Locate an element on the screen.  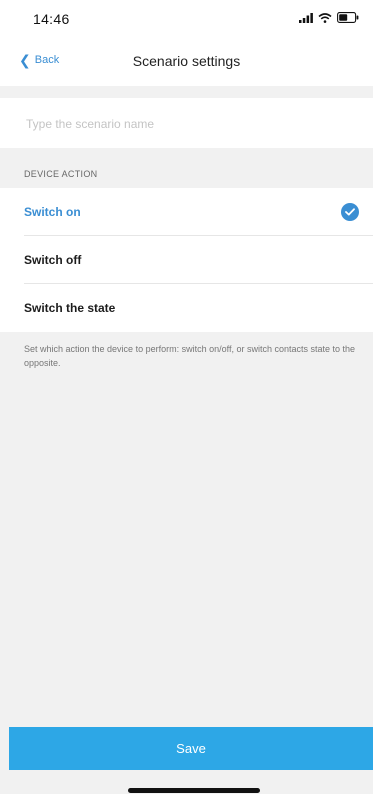
battery-icon is located at coordinates (348, 17).